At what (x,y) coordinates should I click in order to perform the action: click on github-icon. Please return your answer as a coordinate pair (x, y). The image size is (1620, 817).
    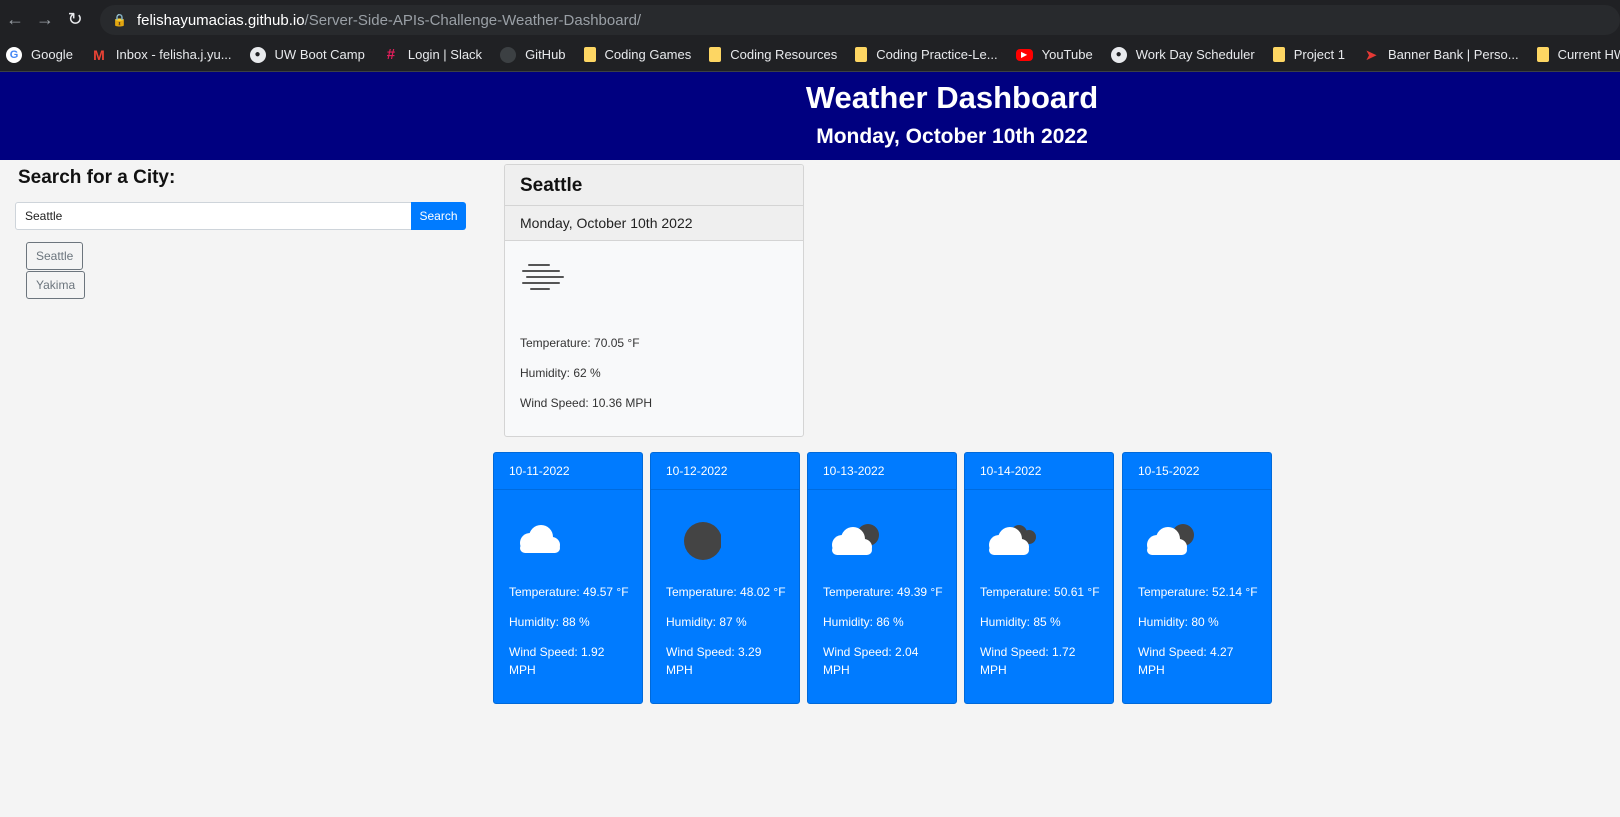
    Looking at the image, I should click on (508, 54).